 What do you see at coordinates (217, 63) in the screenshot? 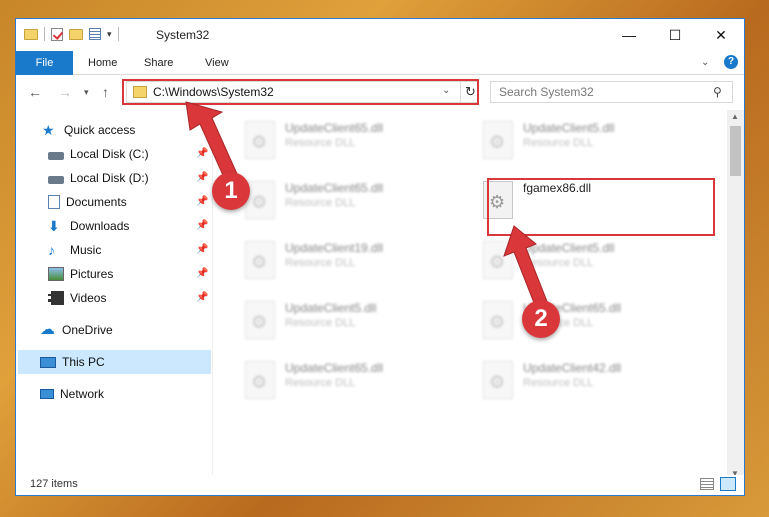
I see `tab-view: View` at bounding box center [217, 63].